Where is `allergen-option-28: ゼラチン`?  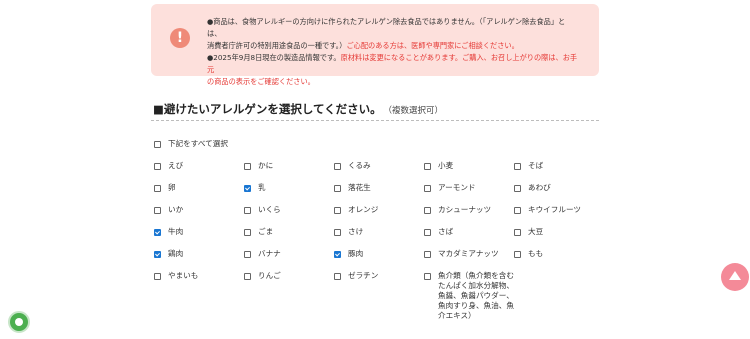 allergen-option-28: ゼラチン is located at coordinates (356, 276).